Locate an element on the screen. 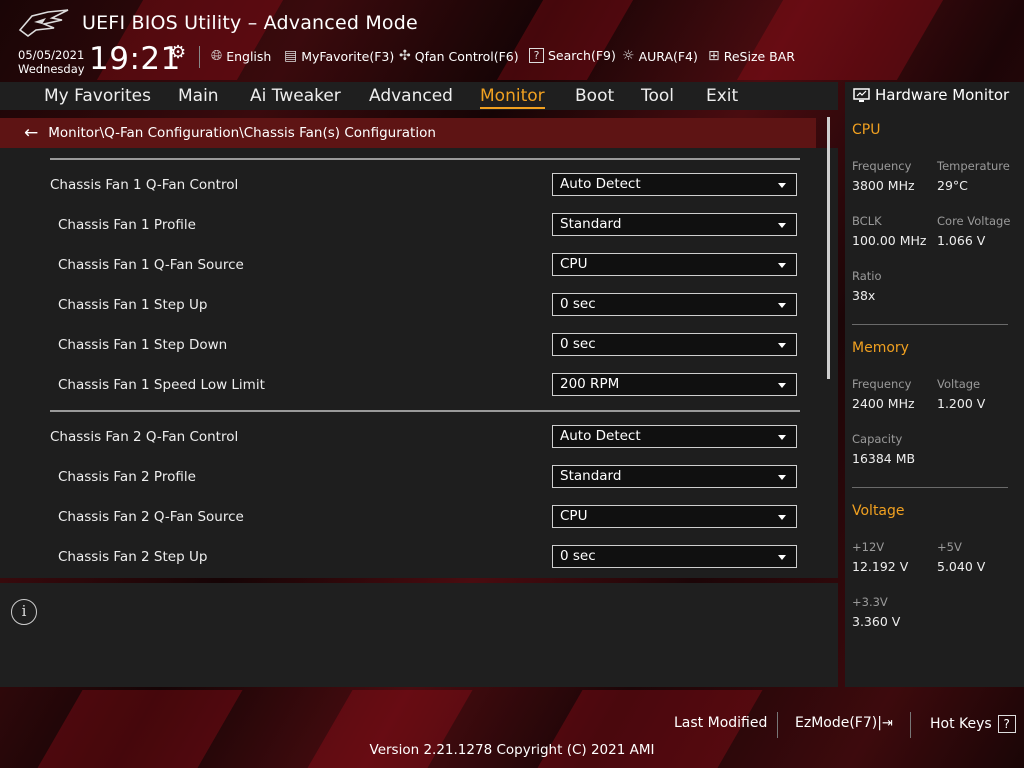 This screenshot has height=768, width=1024. 12v-label: +12V is located at coordinates (868, 547).